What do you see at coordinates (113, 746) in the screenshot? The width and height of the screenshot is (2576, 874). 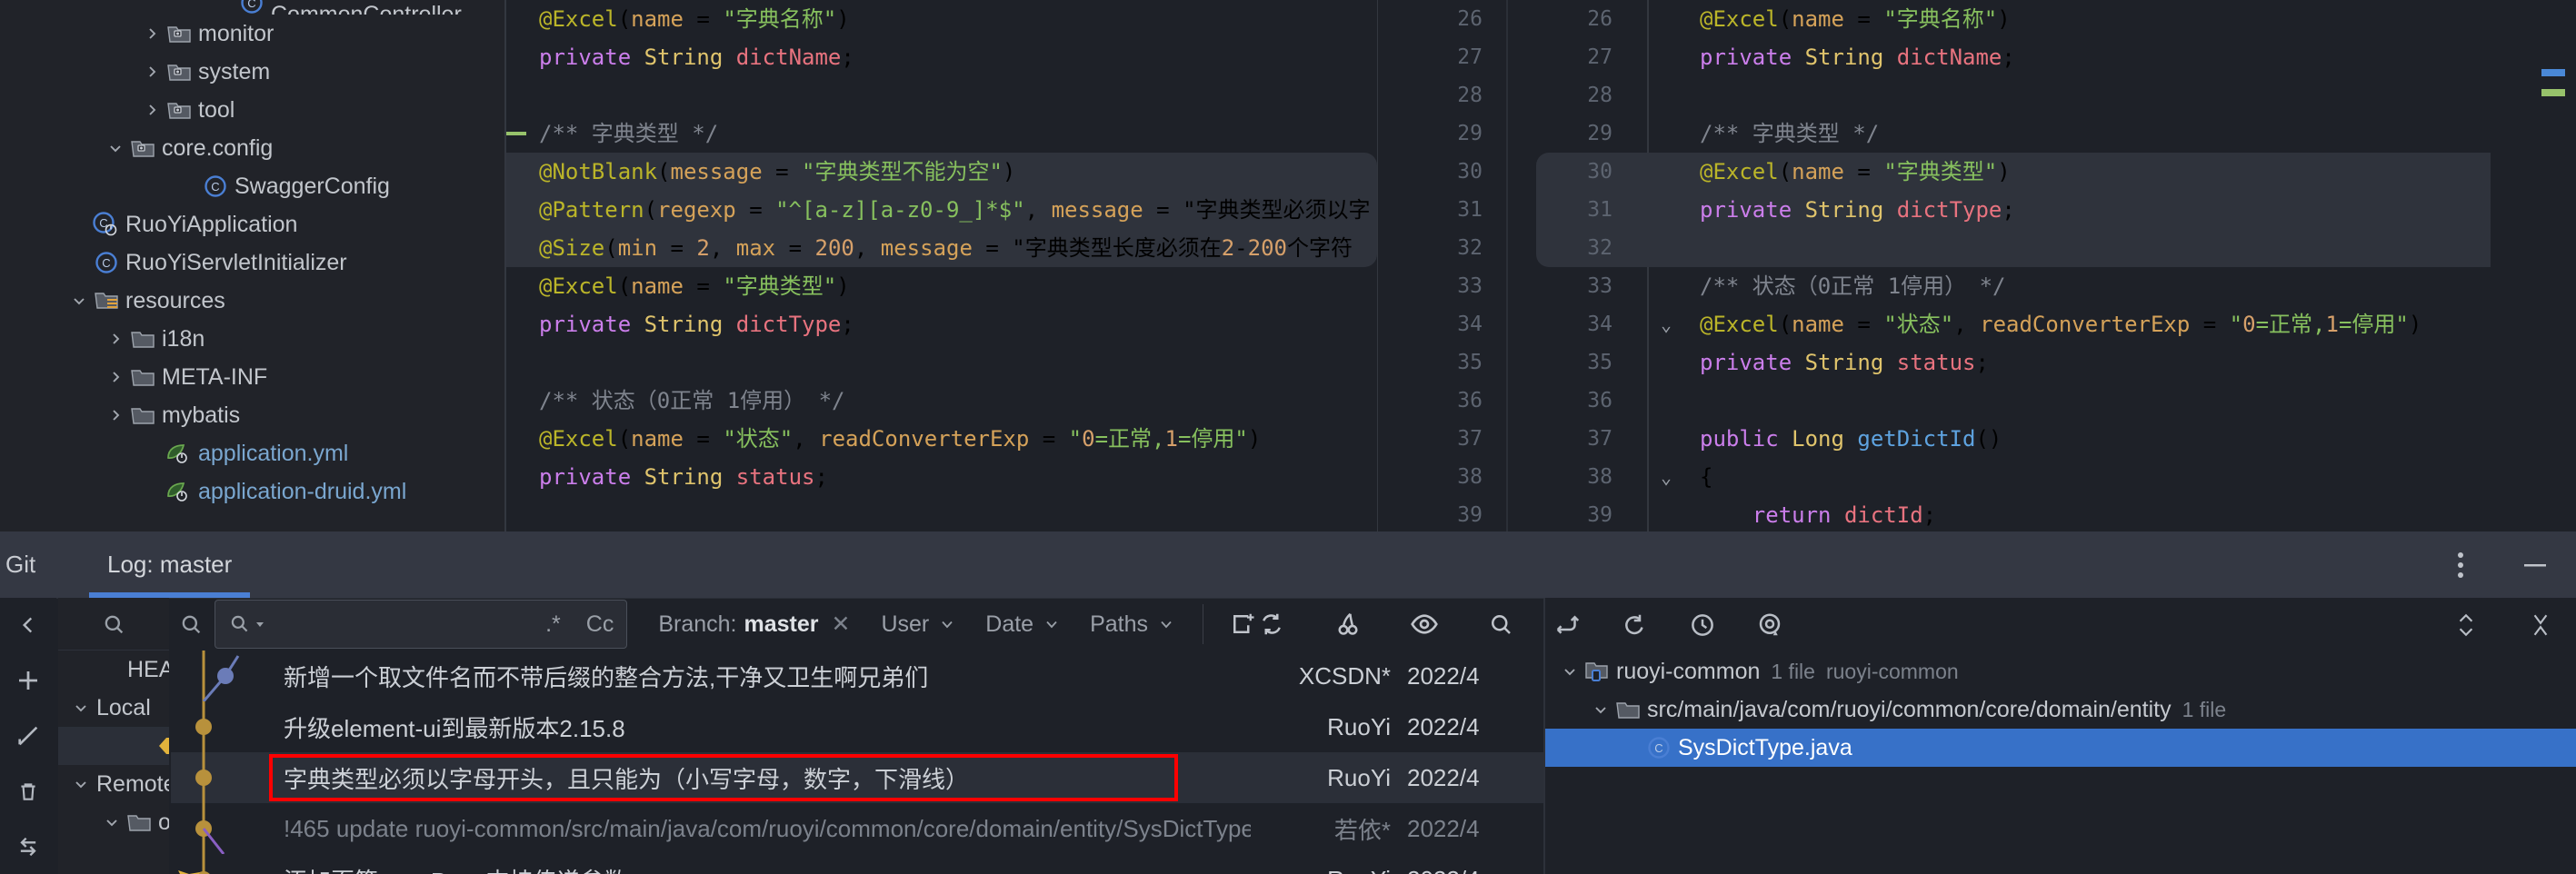 I see `branch-item-m: m` at bounding box center [113, 746].